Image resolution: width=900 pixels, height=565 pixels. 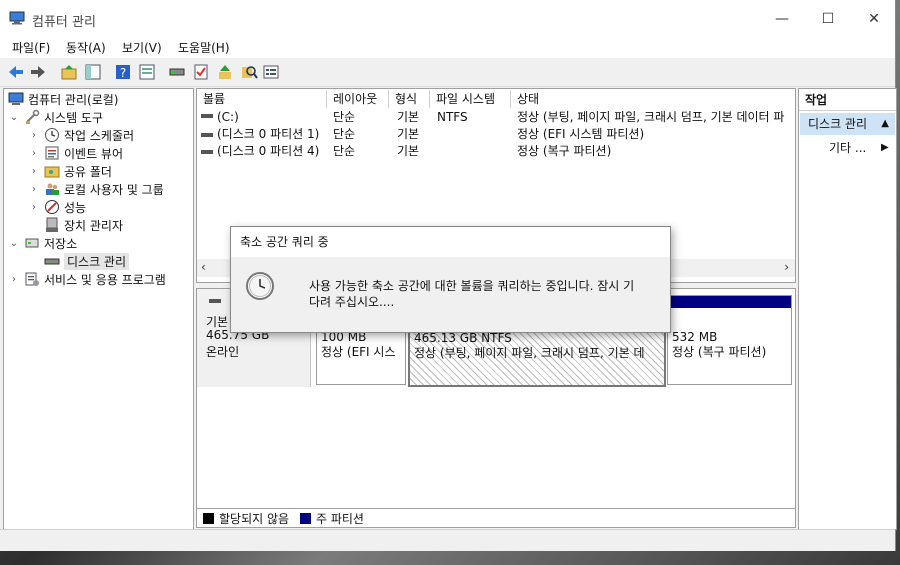 What do you see at coordinates (859, 148) in the screenshot?
I see `actions-more: 기타 ... ▶` at bounding box center [859, 148].